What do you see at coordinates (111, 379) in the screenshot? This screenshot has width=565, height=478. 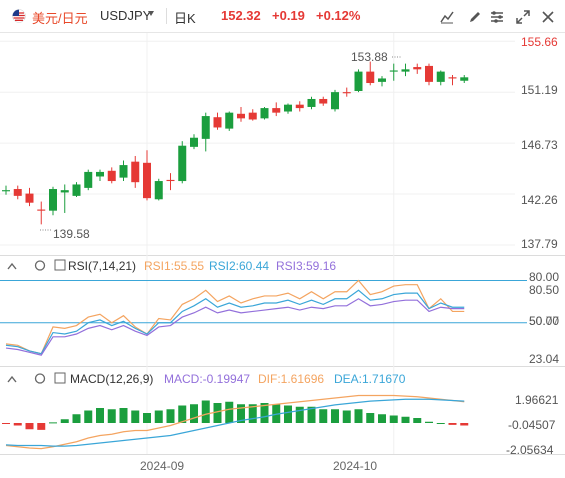 I see `macd-label: MACD(12,26,9)` at bounding box center [111, 379].